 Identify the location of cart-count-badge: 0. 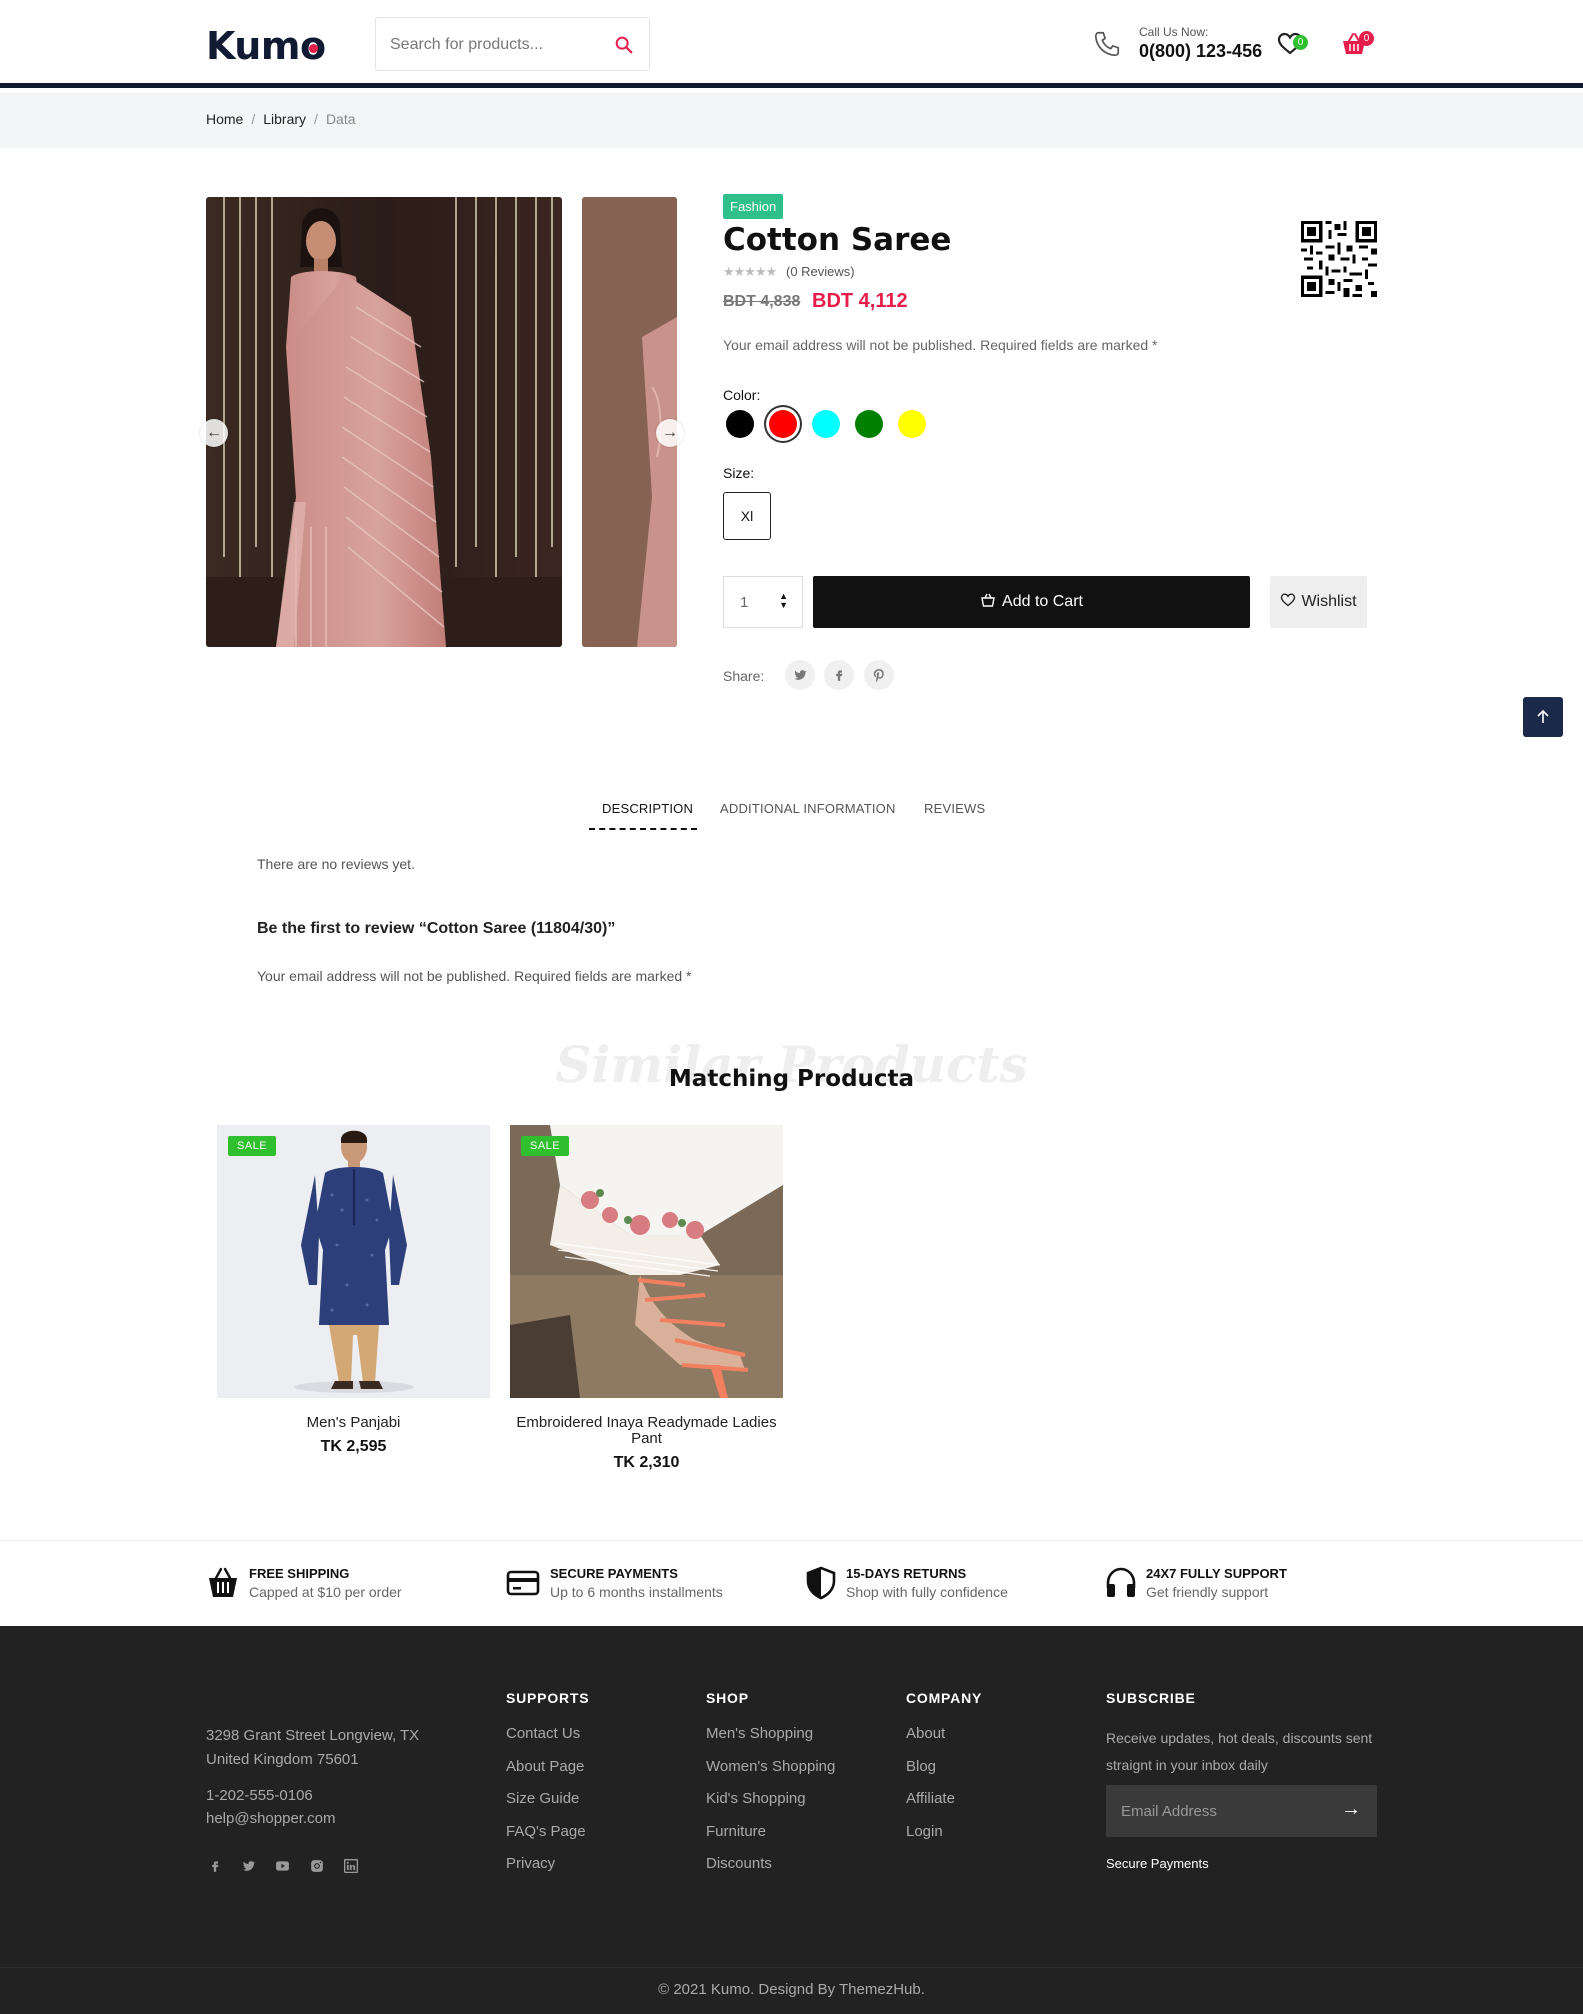
(1366, 38).